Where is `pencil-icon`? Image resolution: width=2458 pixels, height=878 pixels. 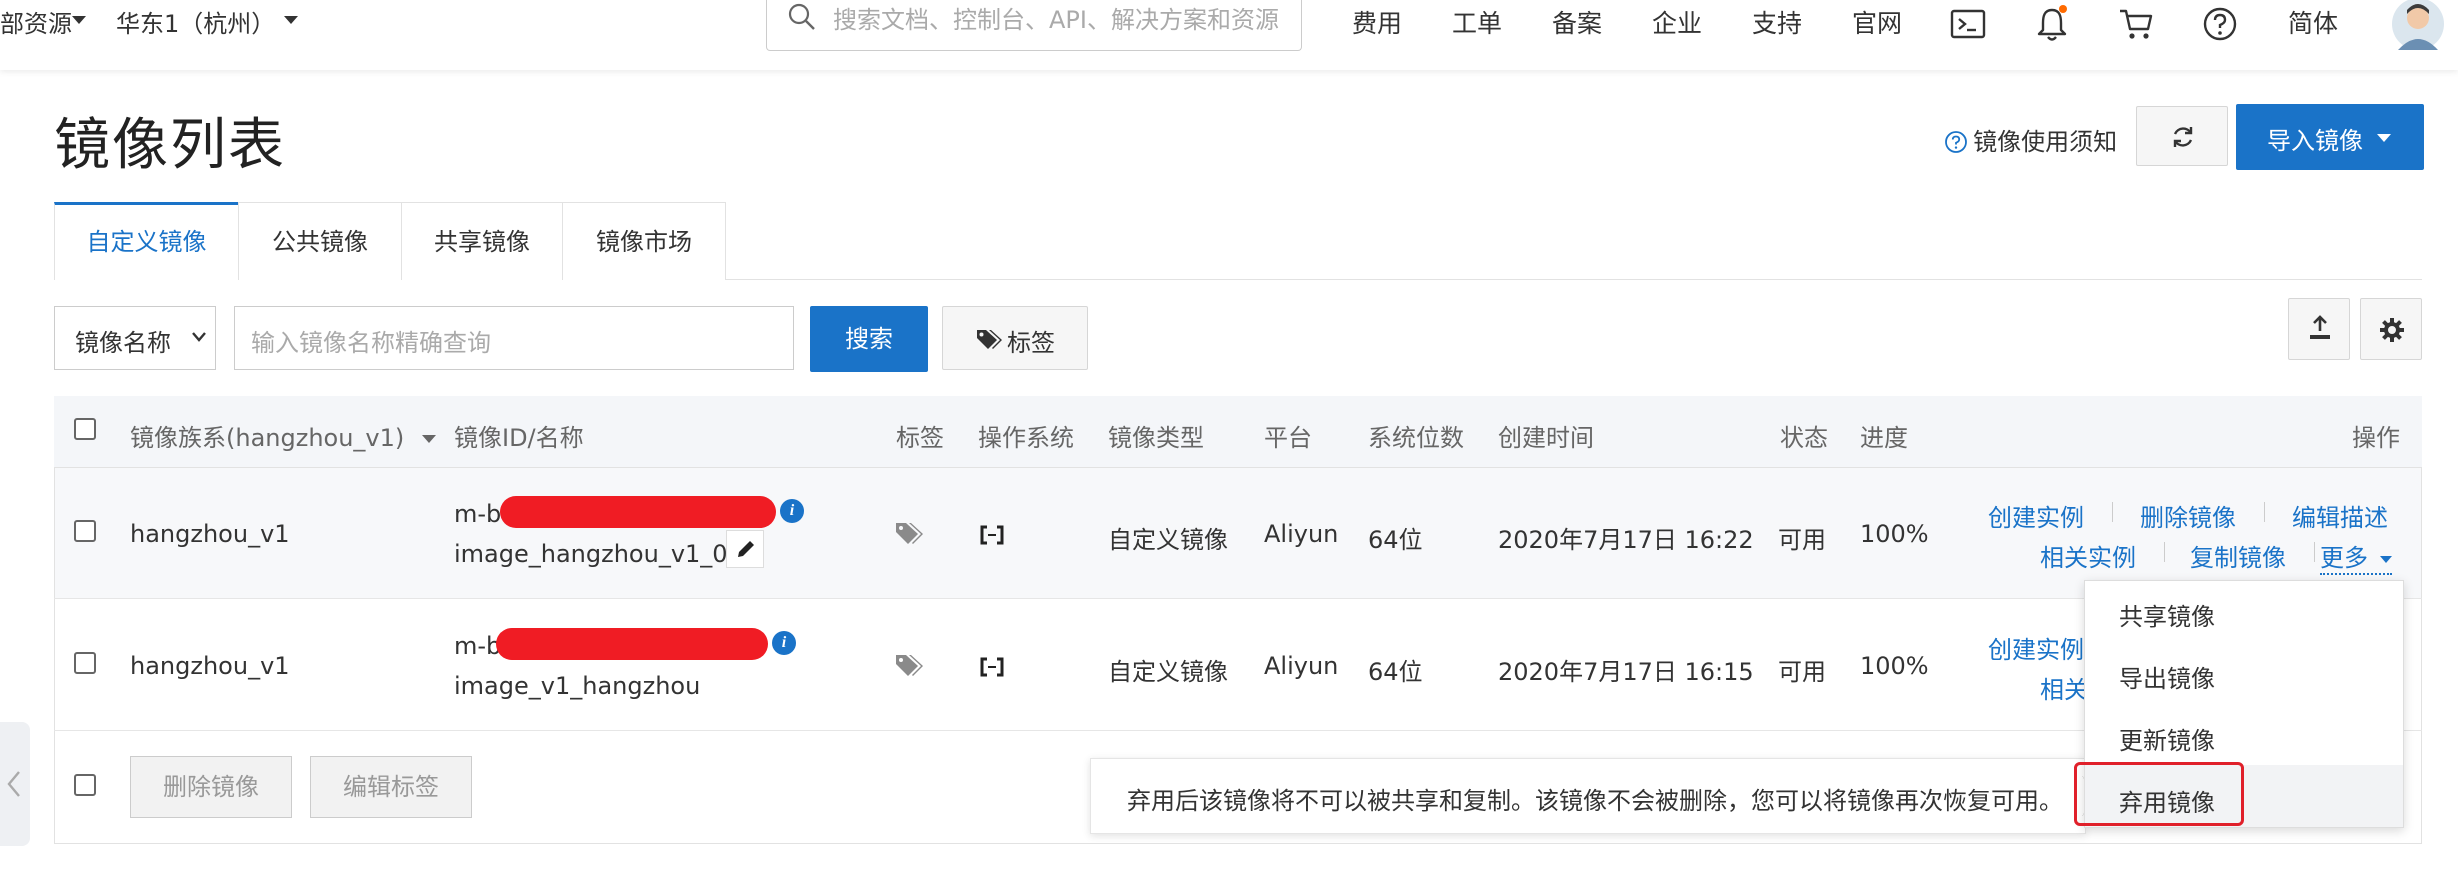
pencil-icon is located at coordinates (746, 549).